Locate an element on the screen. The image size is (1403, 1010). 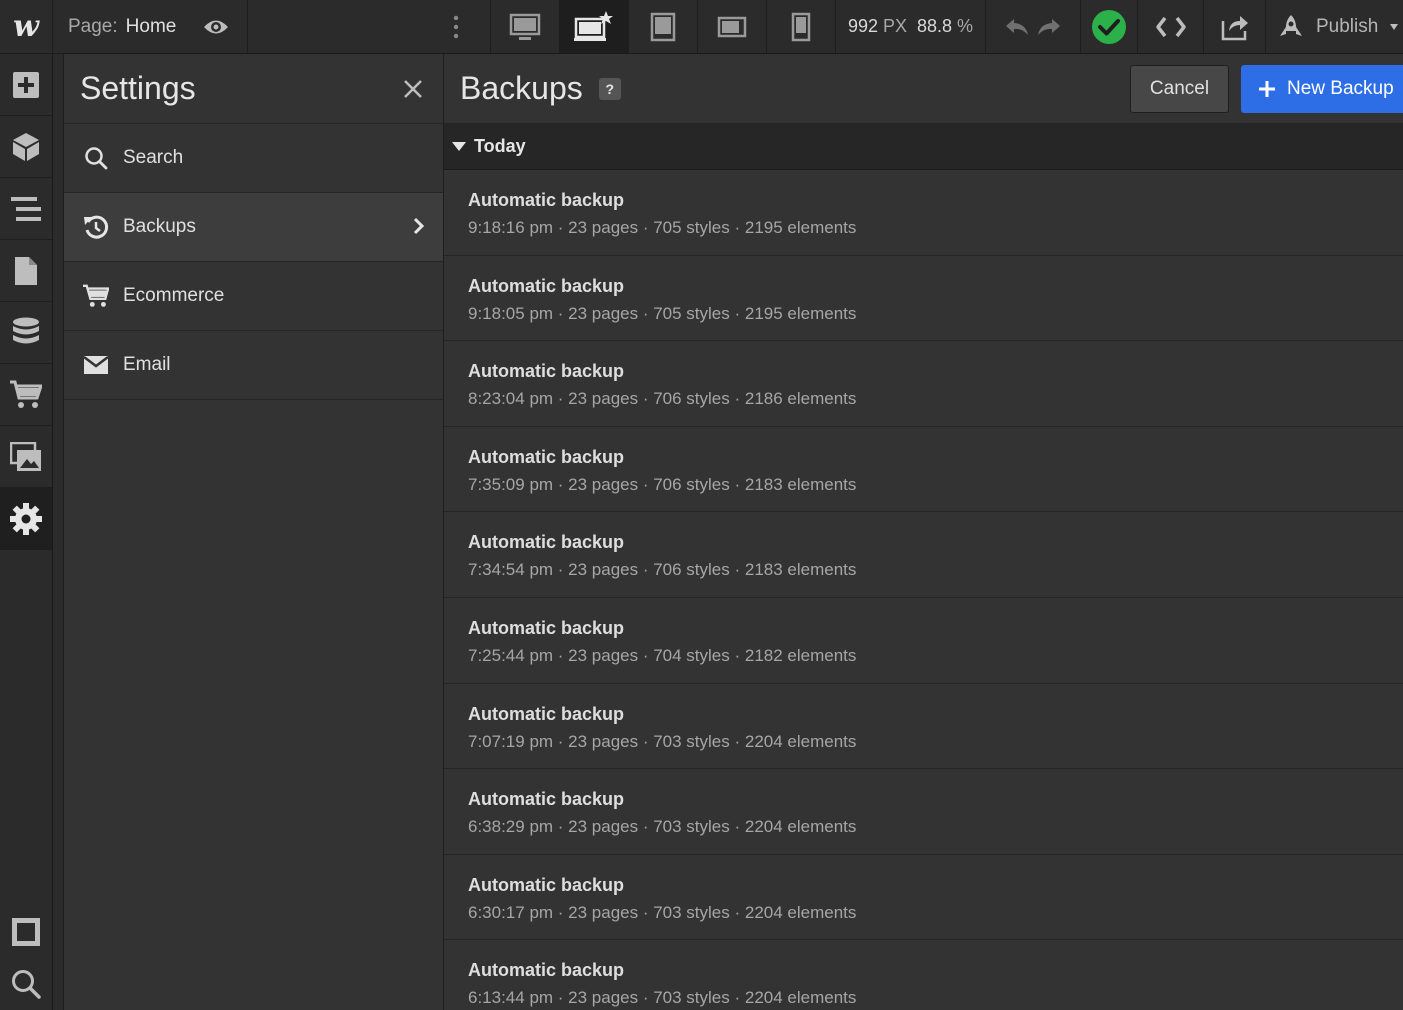
navigator-lines-icon is located at coordinates (26, 208).